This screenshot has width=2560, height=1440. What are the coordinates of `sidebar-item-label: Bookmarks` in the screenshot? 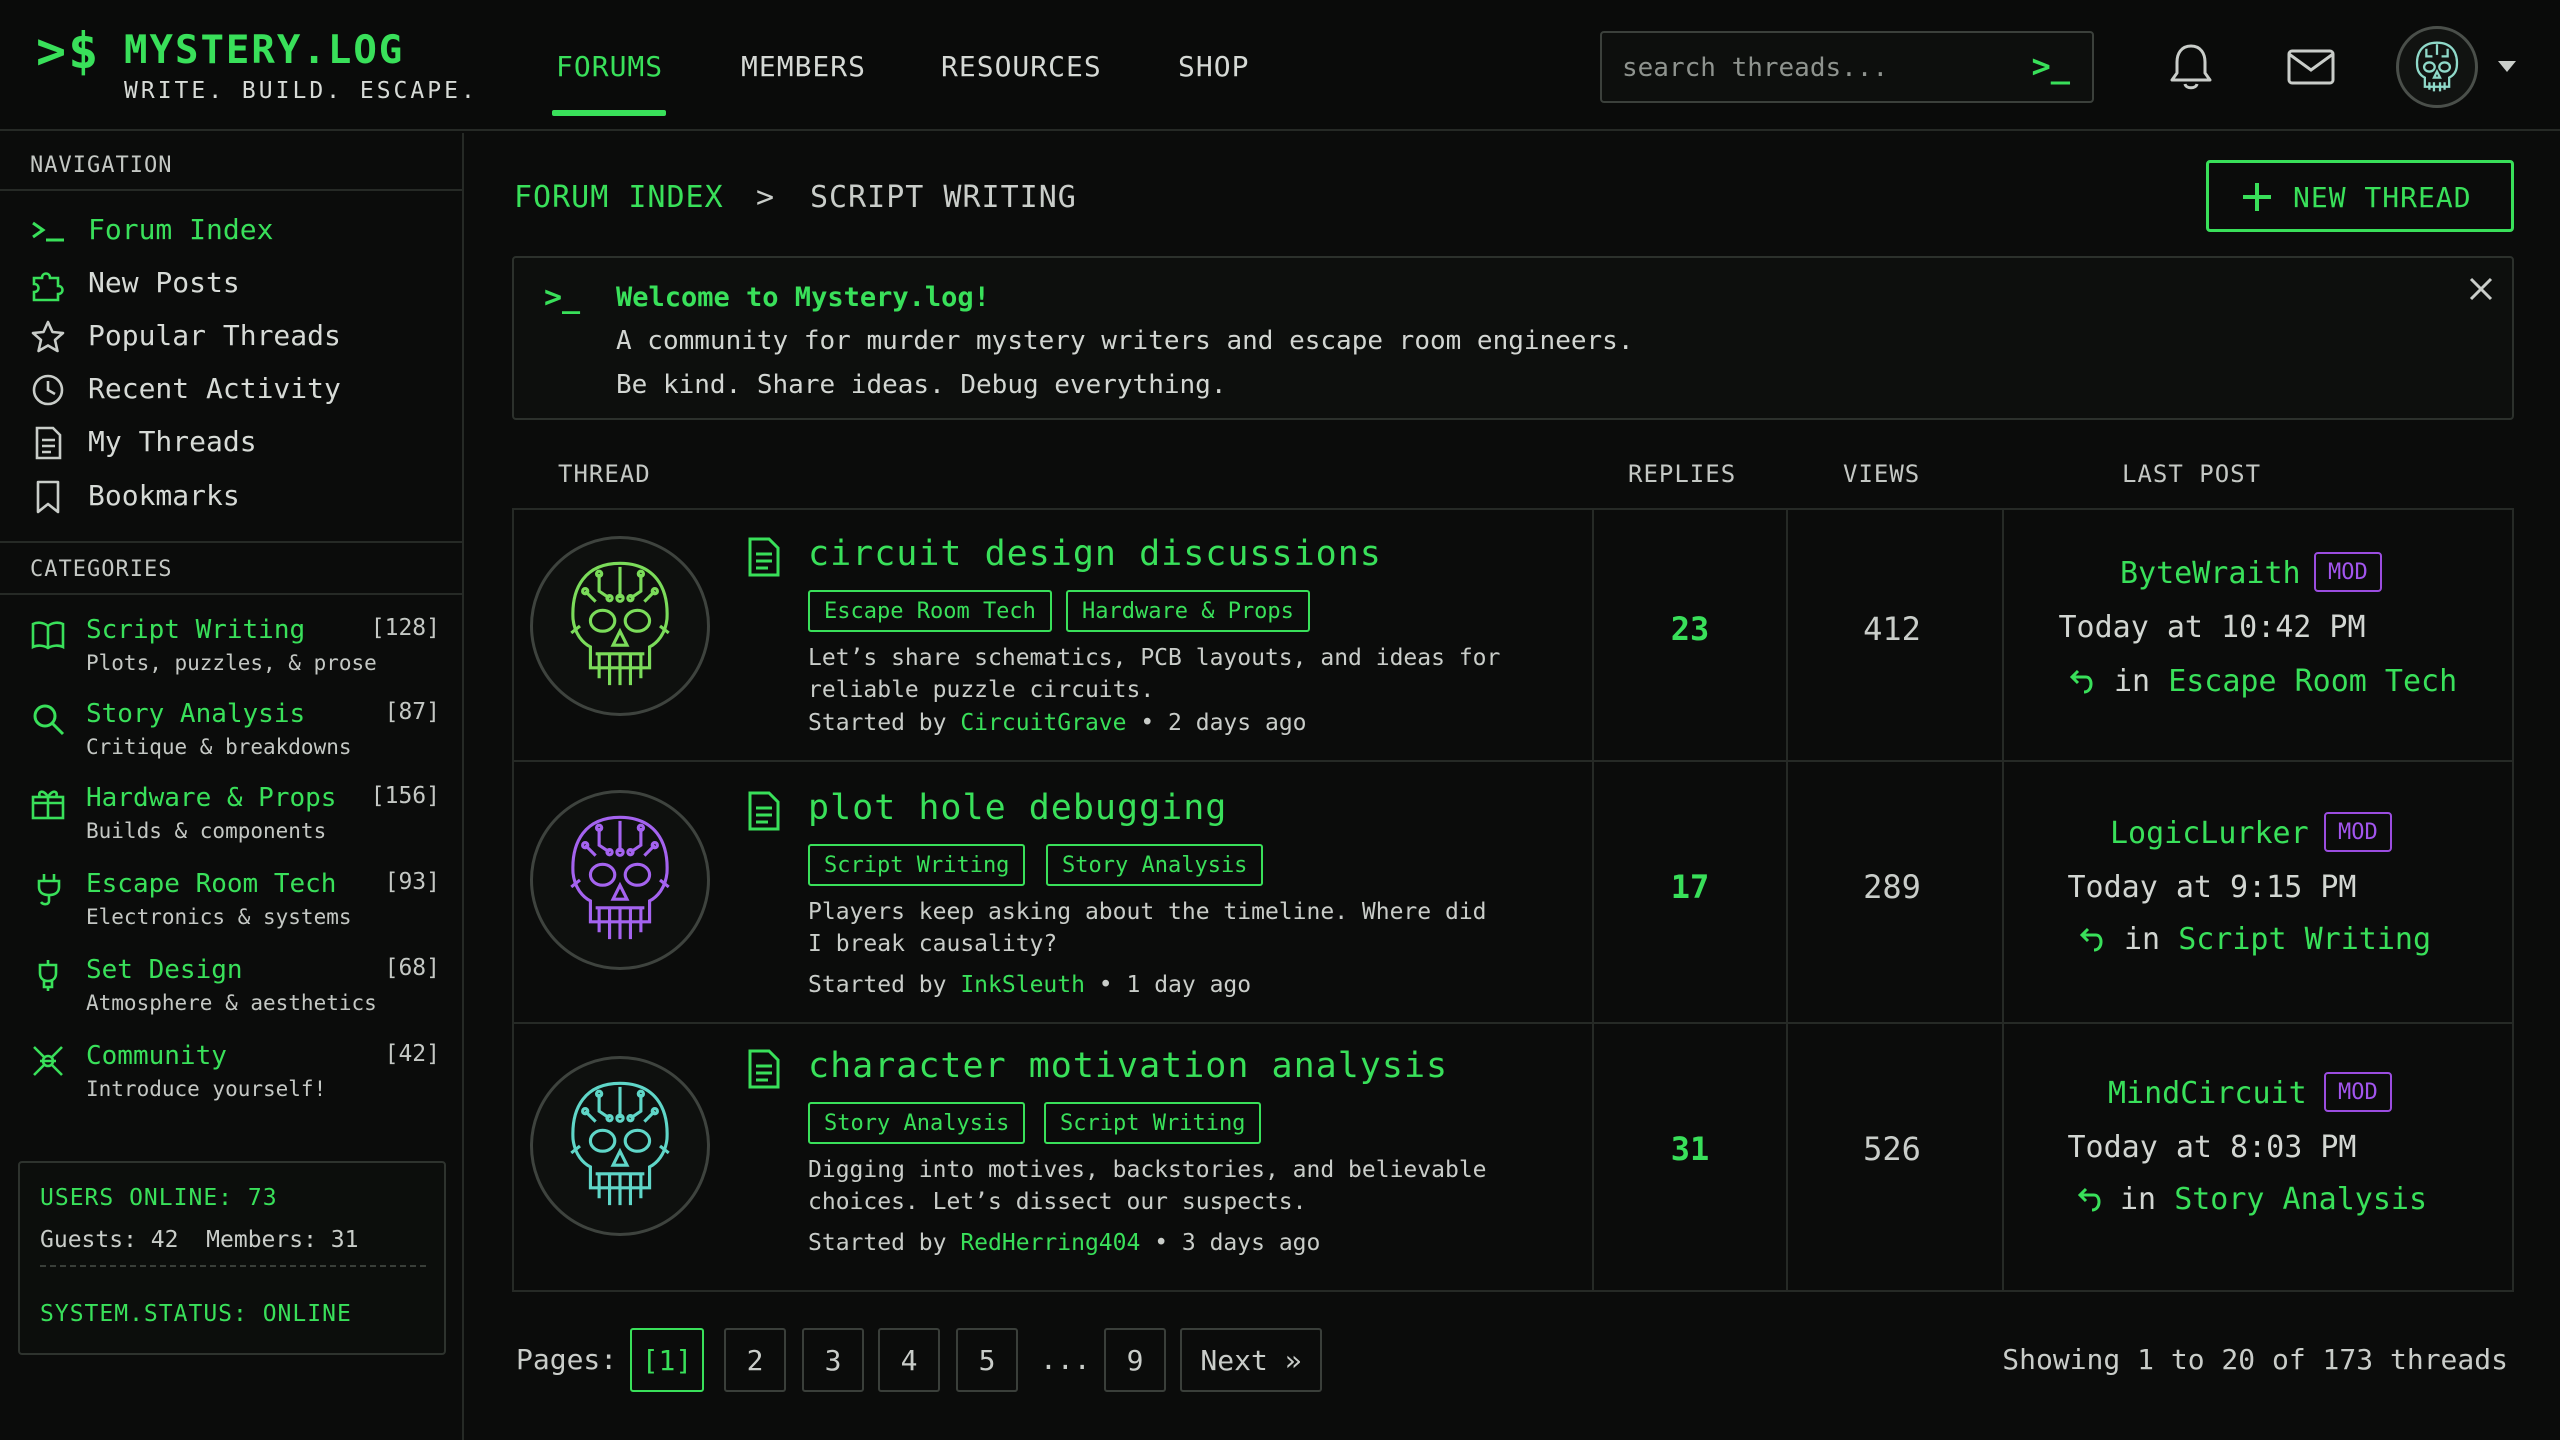 It's located at (164, 495).